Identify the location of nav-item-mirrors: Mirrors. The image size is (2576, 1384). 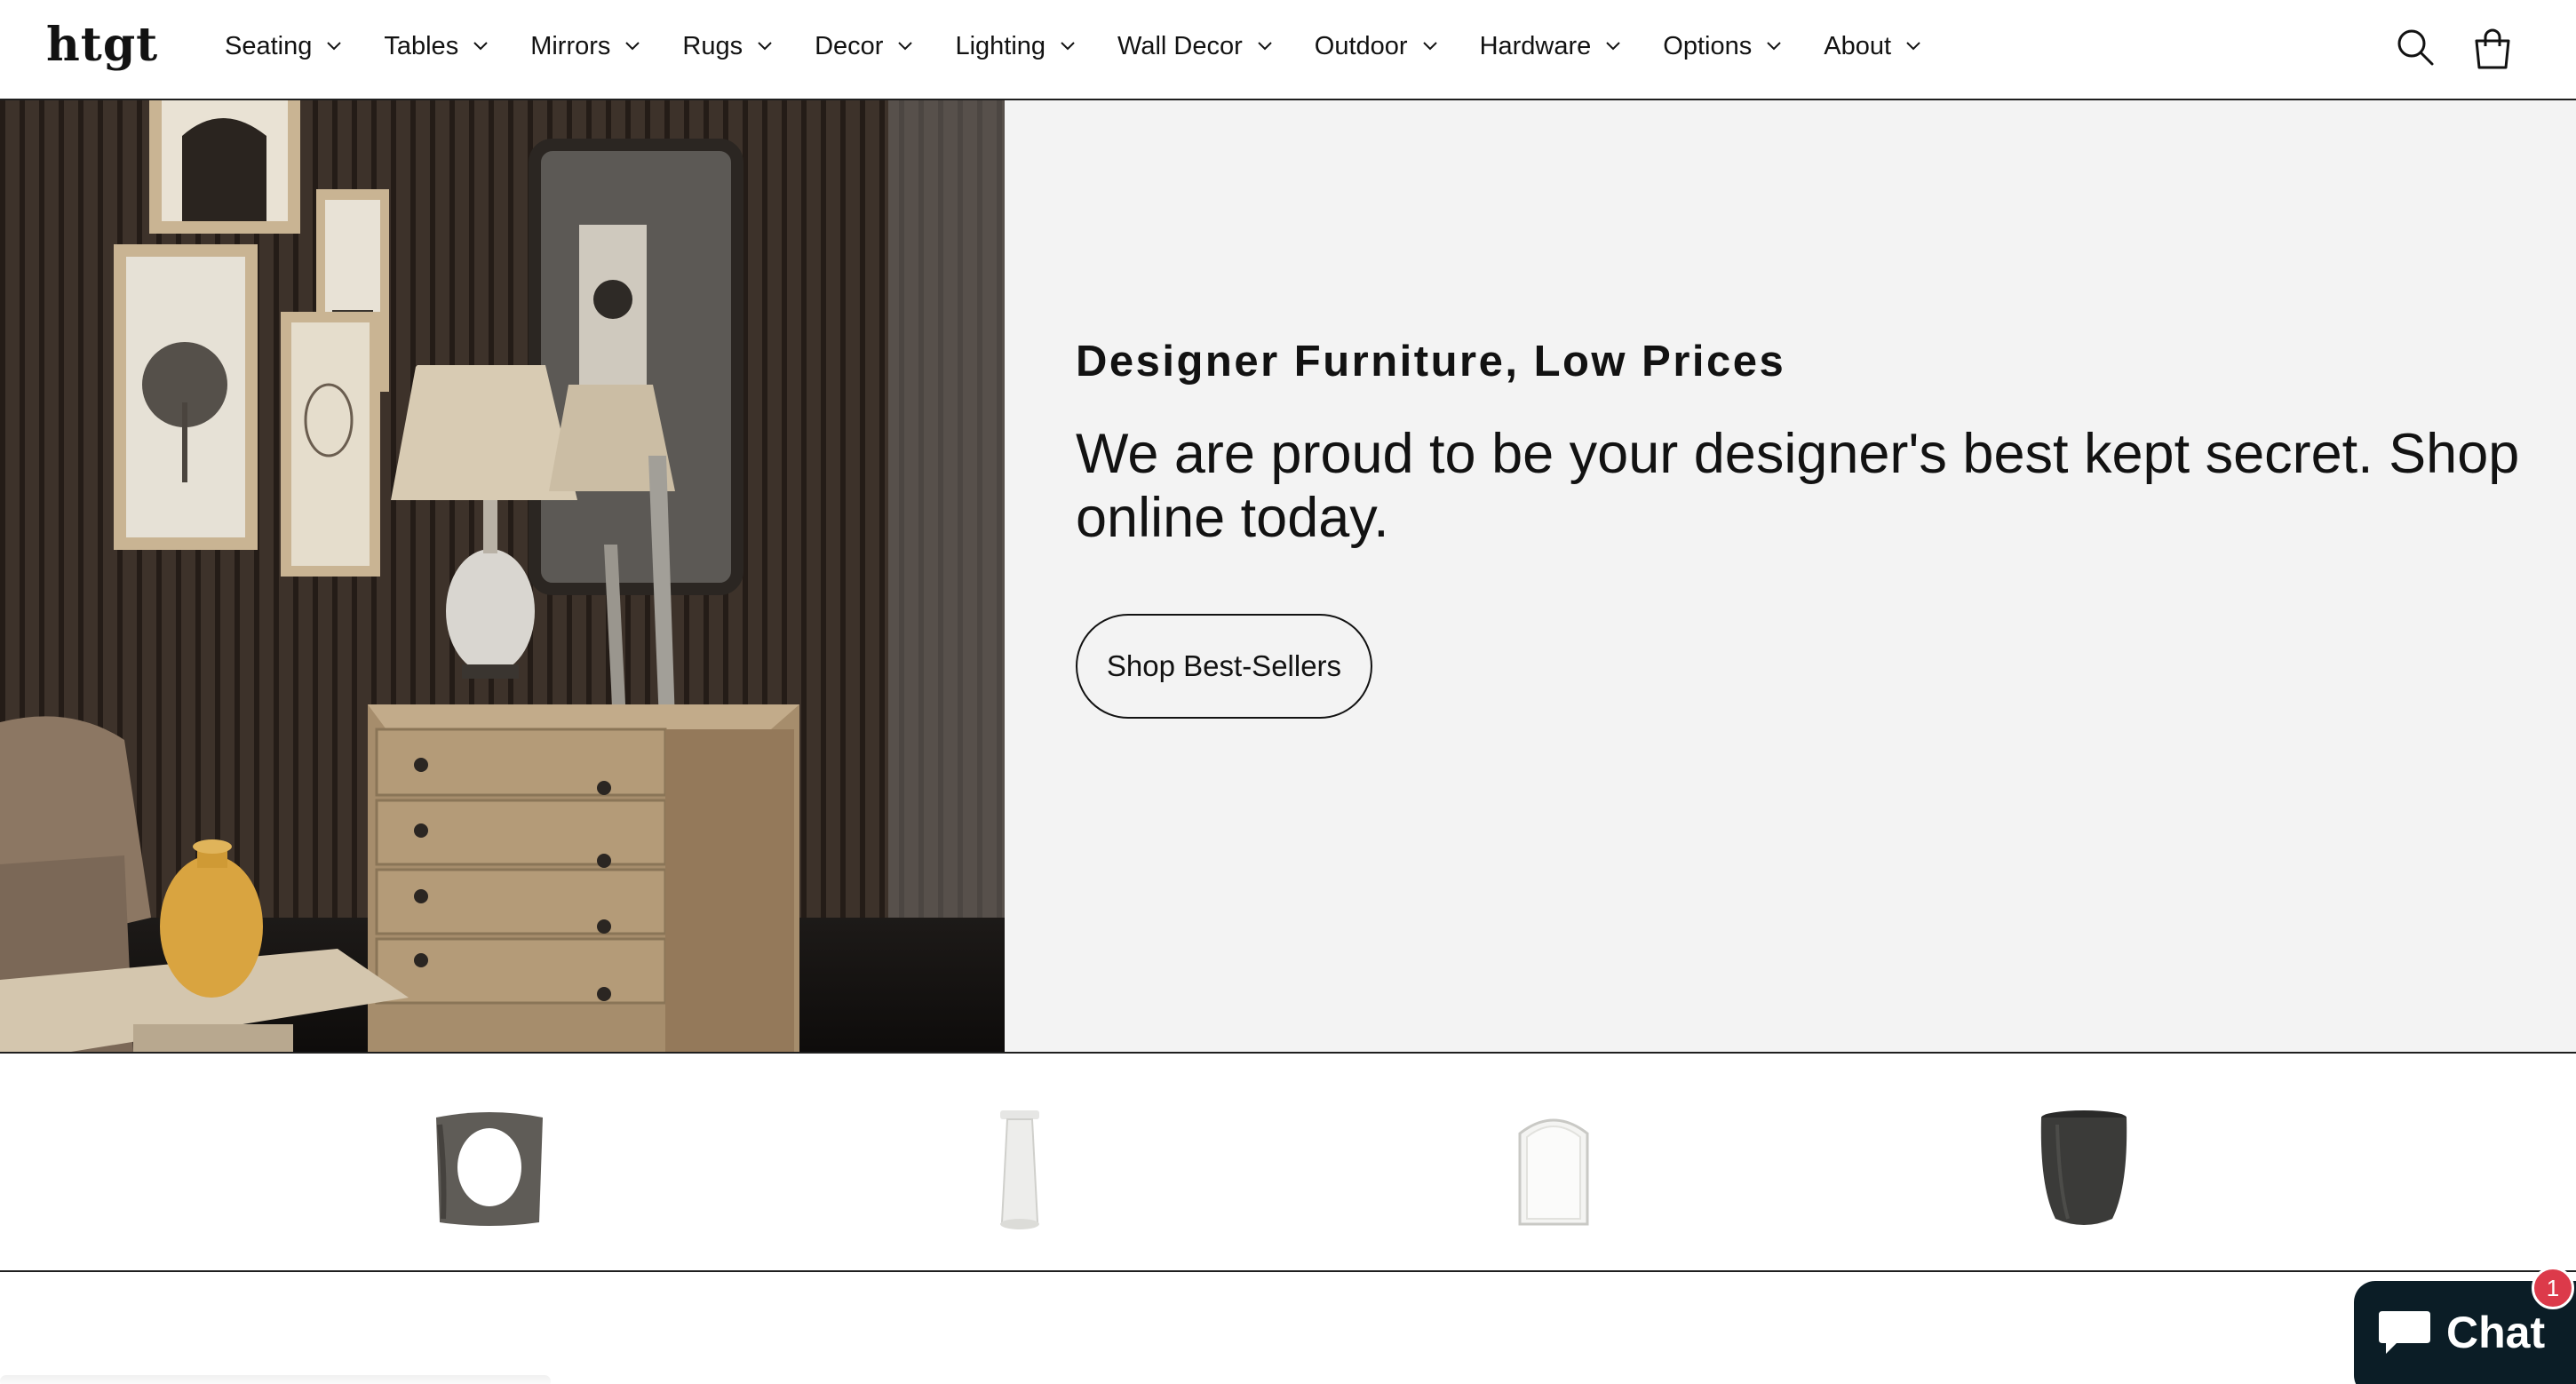
(585, 47).